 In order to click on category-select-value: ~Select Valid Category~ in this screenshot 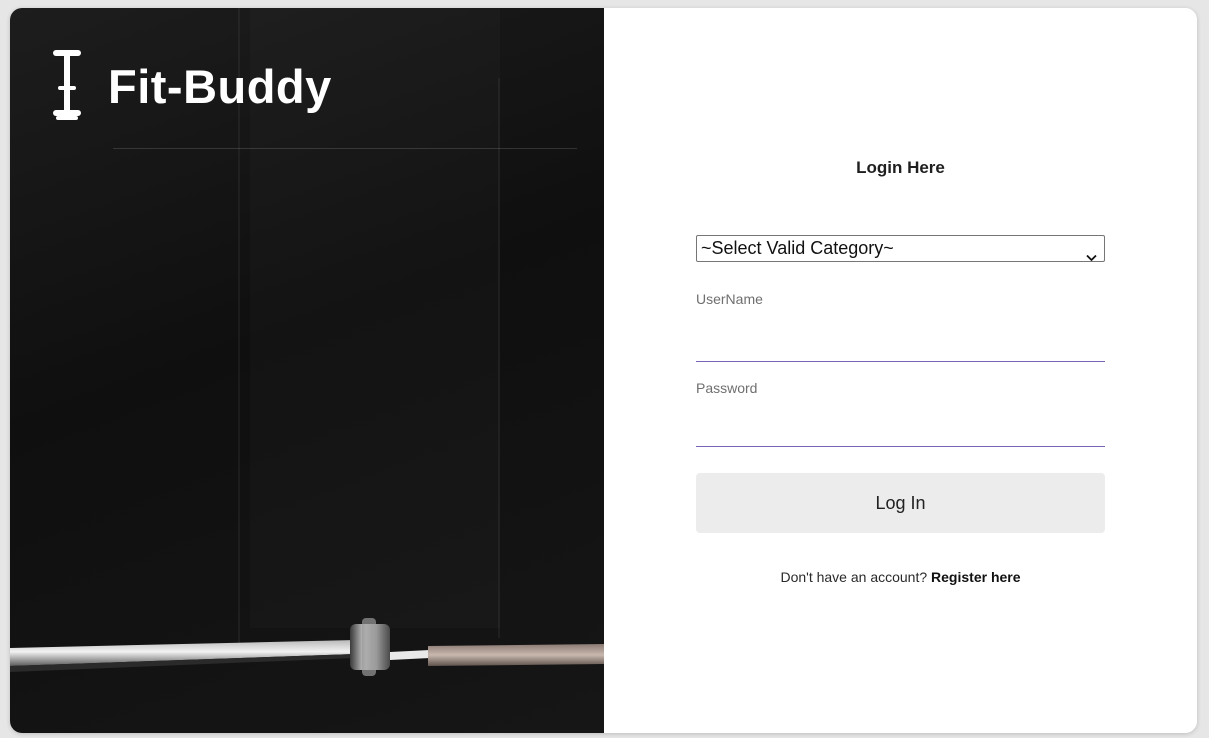, I will do `click(797, 248)`.